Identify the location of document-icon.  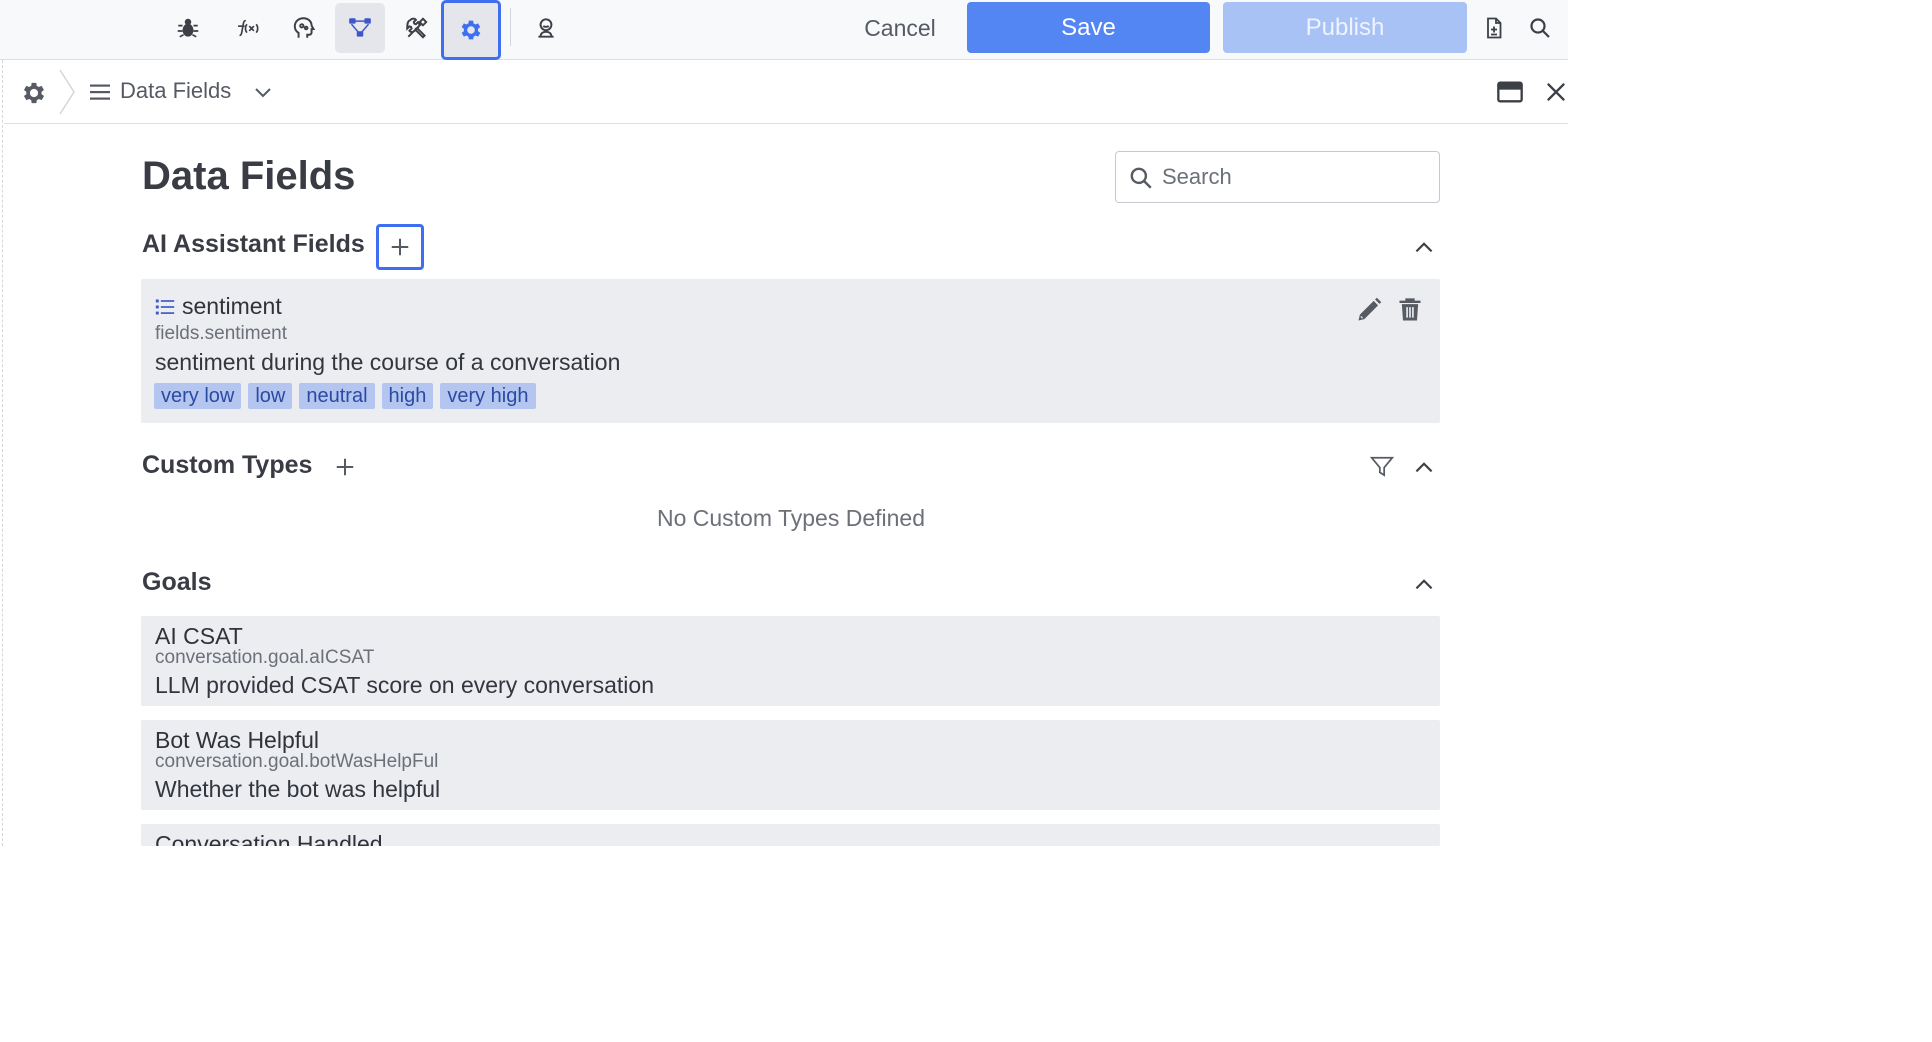
(1494, 28).